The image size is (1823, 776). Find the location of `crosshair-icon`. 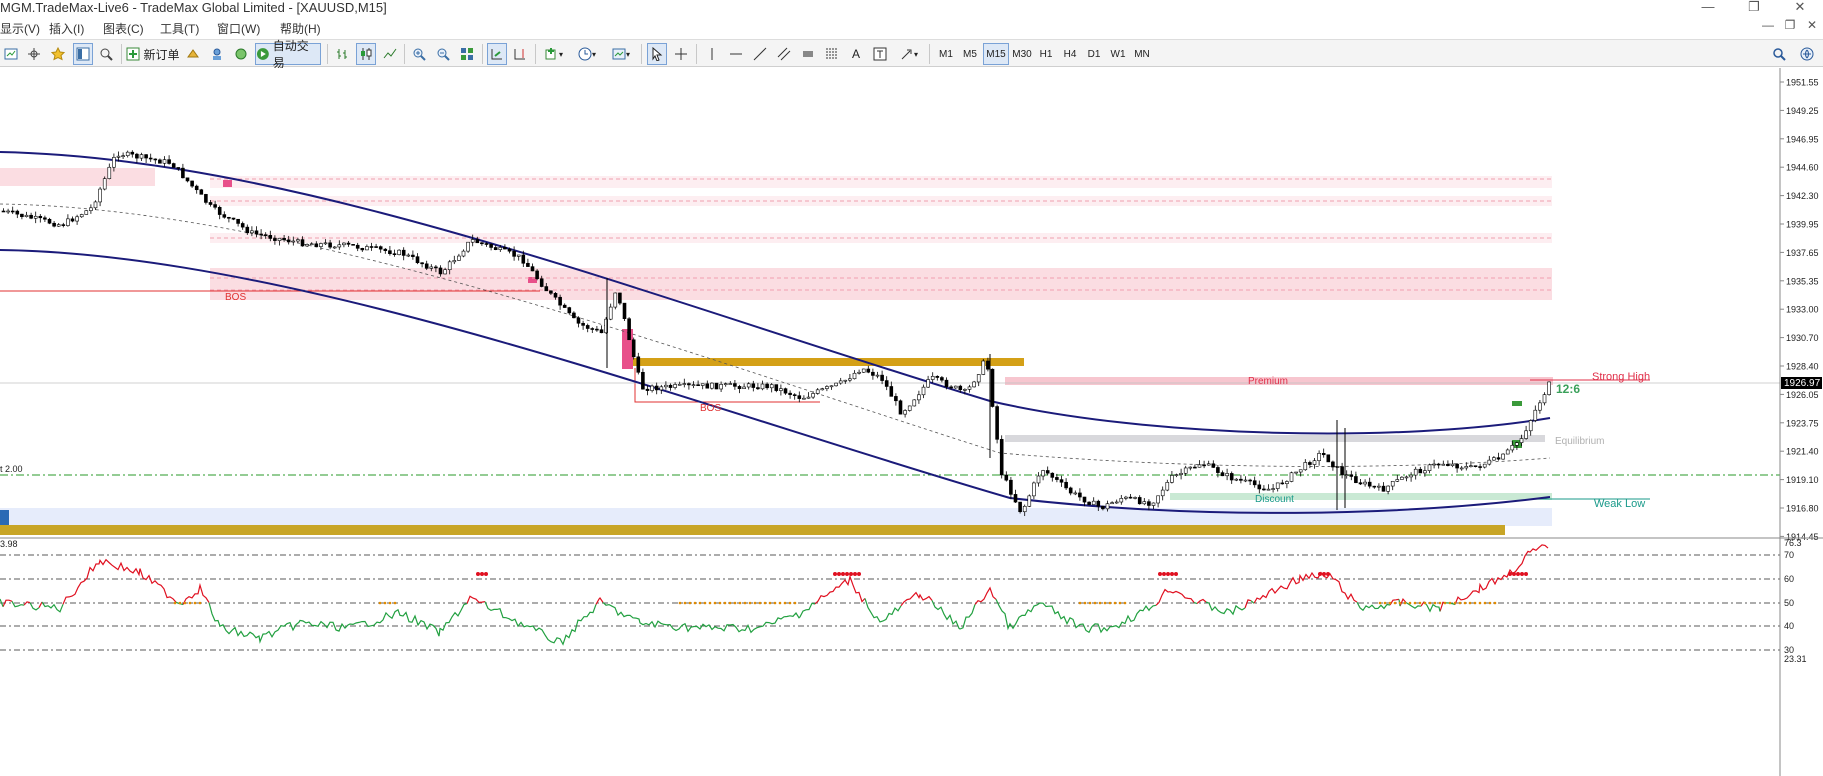

crosshair-icon is located at coordinates (681, 54).